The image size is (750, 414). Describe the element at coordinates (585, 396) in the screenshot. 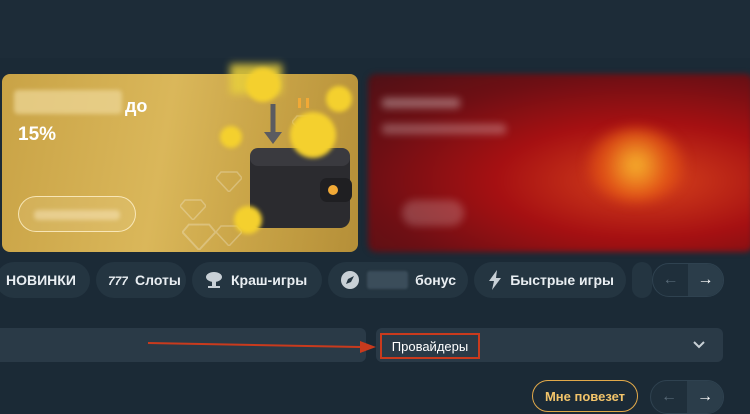

I see `lucky-button: Мне повезет` at that location.